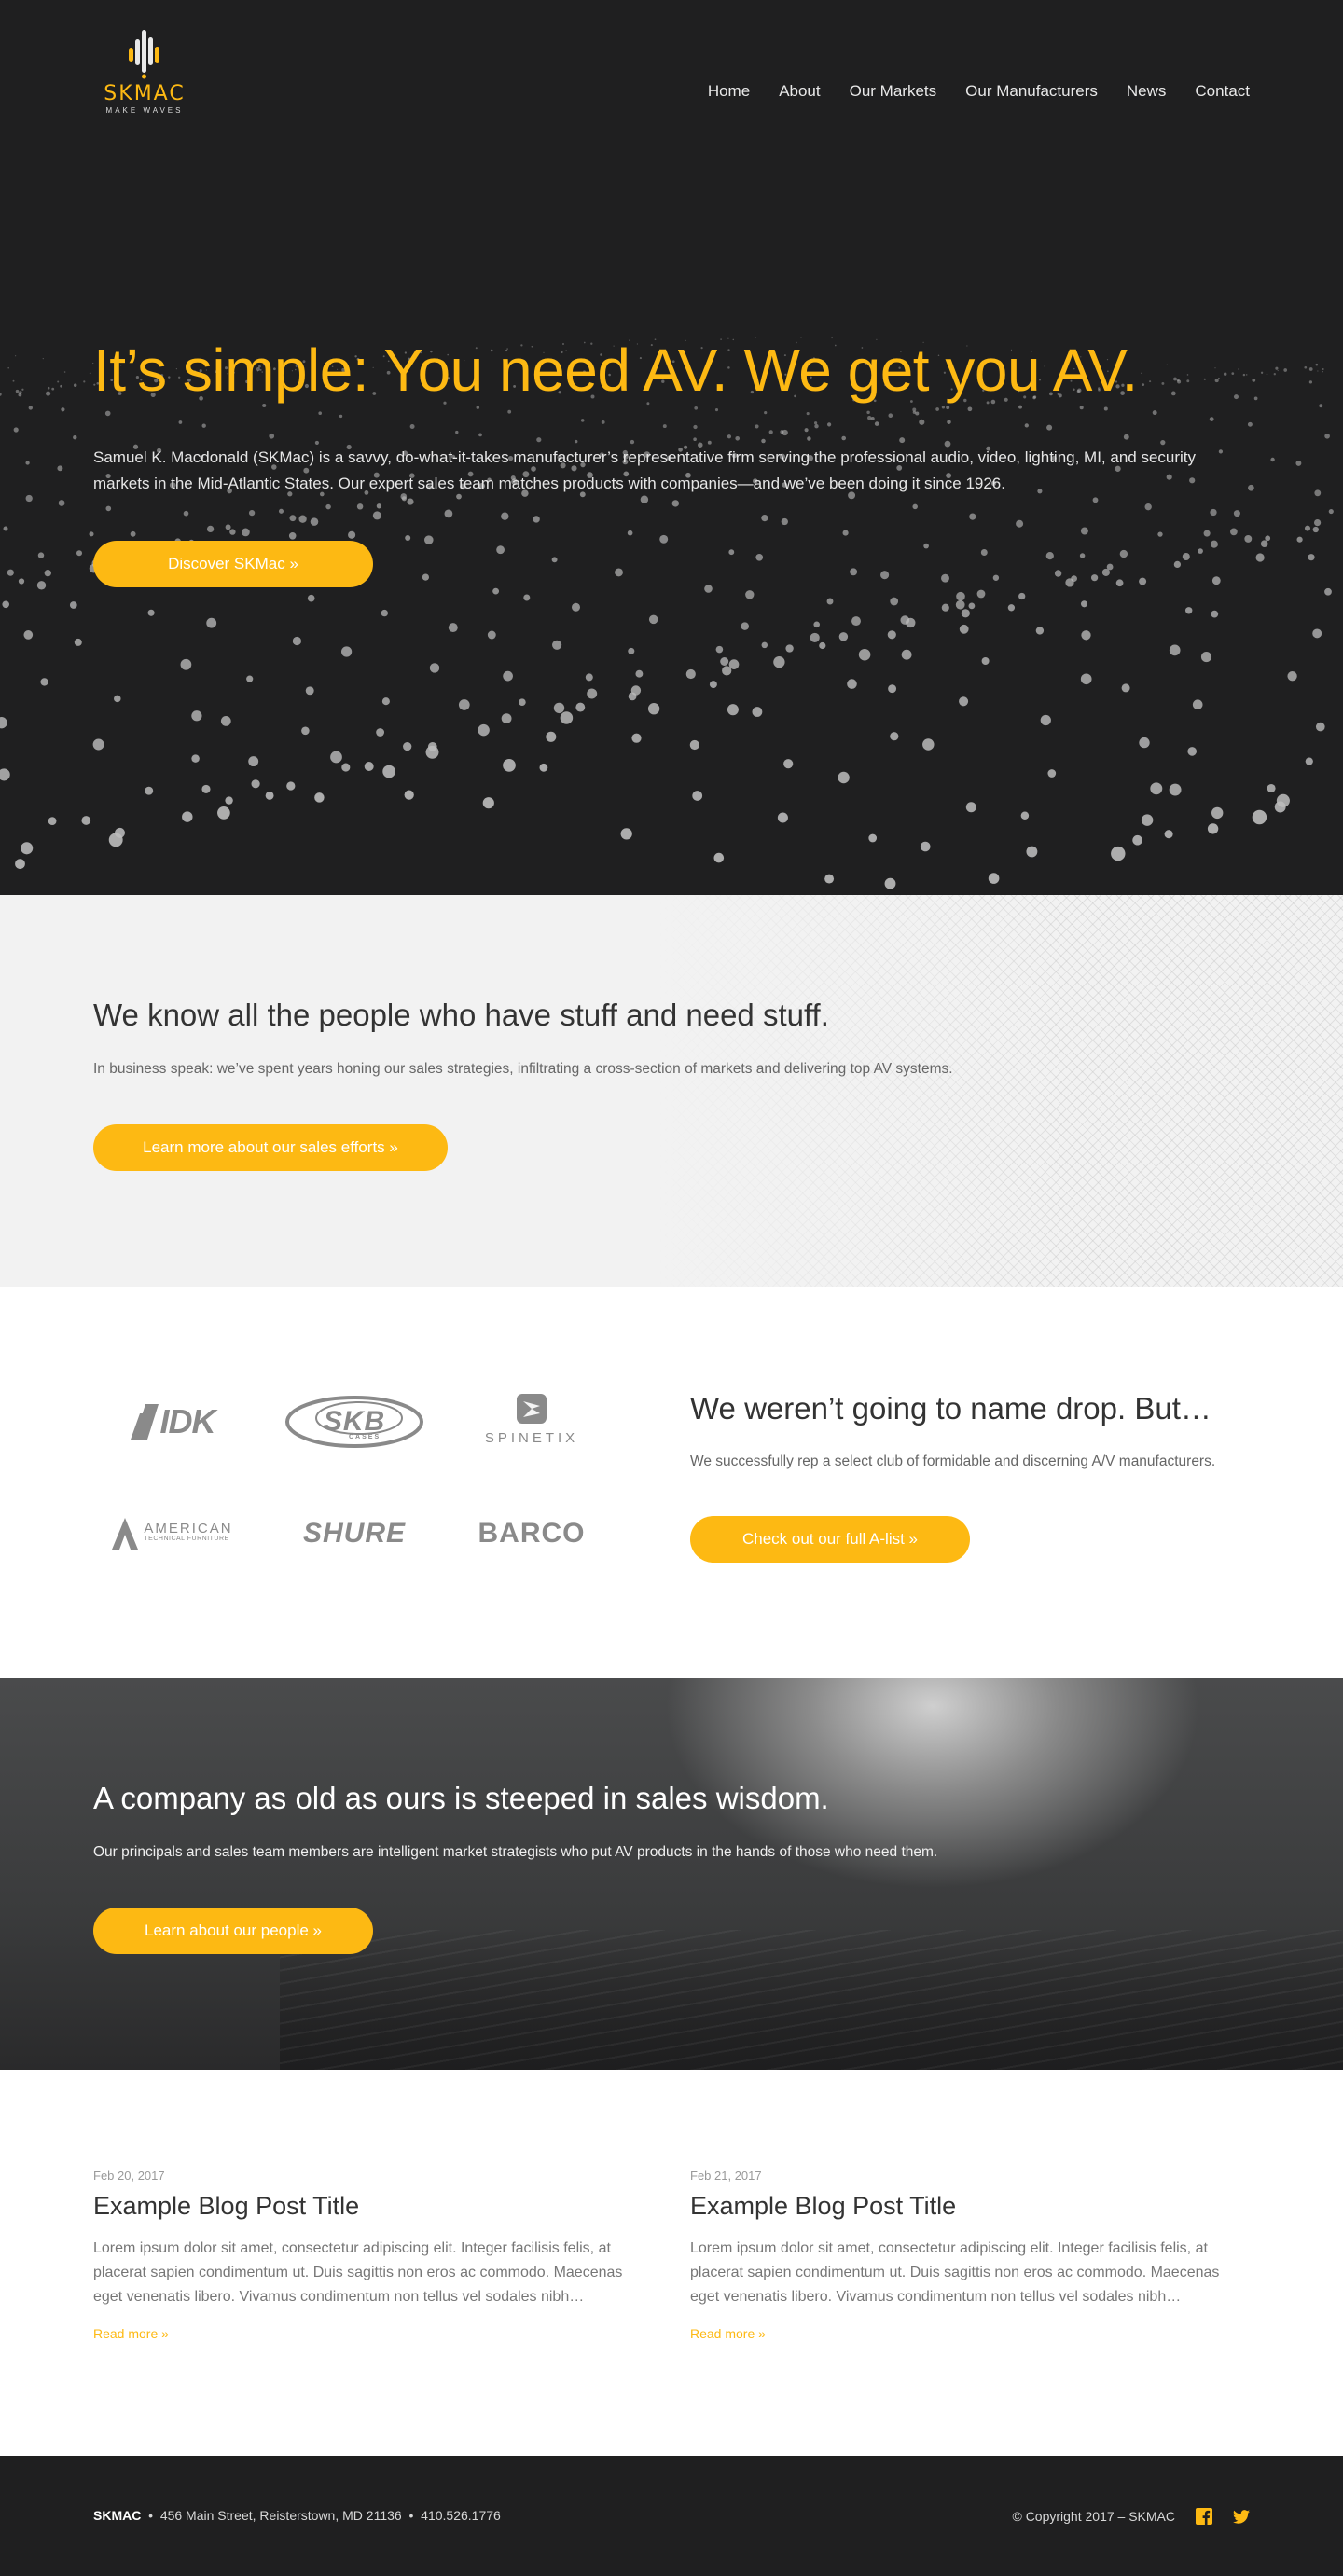  Describe the element at coordinates (1204, 2517) in the screenshot. I see `facebook-icon` at that location.